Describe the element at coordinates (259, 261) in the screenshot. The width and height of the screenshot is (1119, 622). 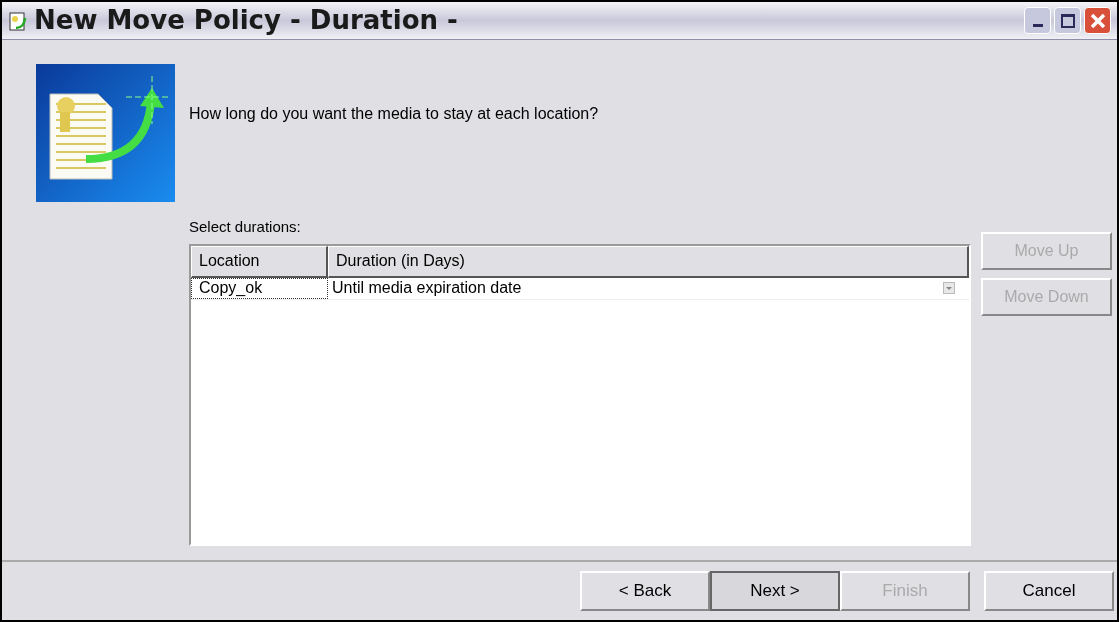
I see `column-header: Location` at that location.